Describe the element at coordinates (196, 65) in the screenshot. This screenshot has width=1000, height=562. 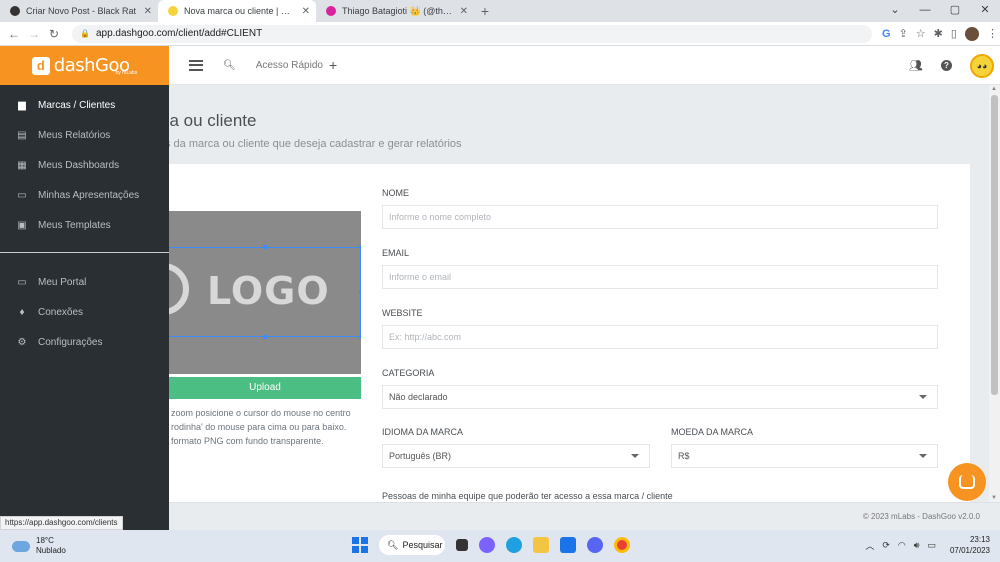
I see `hamburger-menu-icon` at that location.